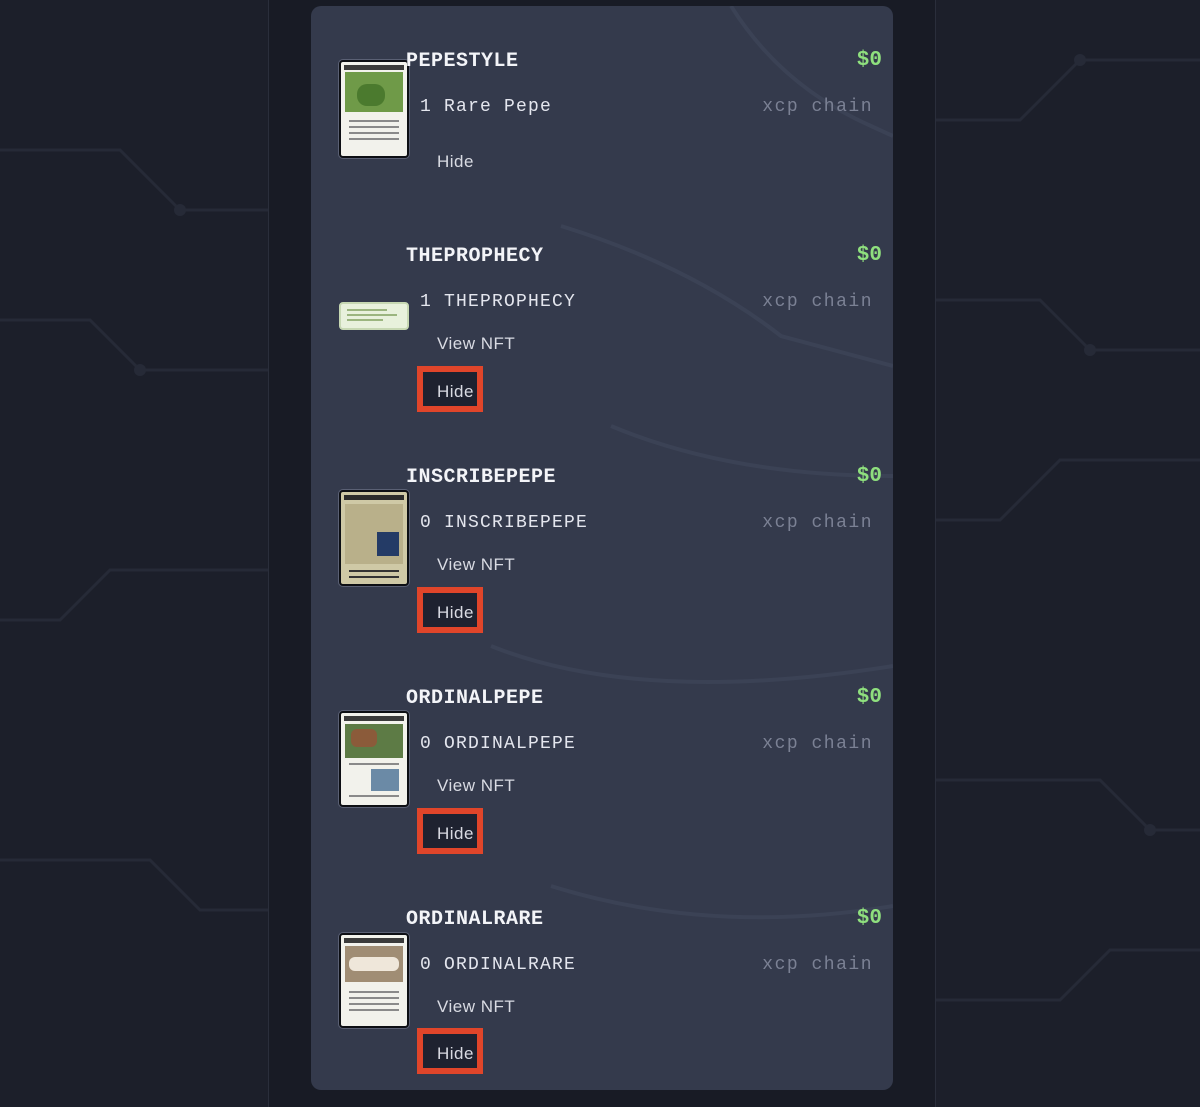 This screenshot has width=1200, height=1107. Describe the element at coordinates (498, 744) in the screenshot. I see `asset-quantity: 0 ORDINALPEPE` at that location.